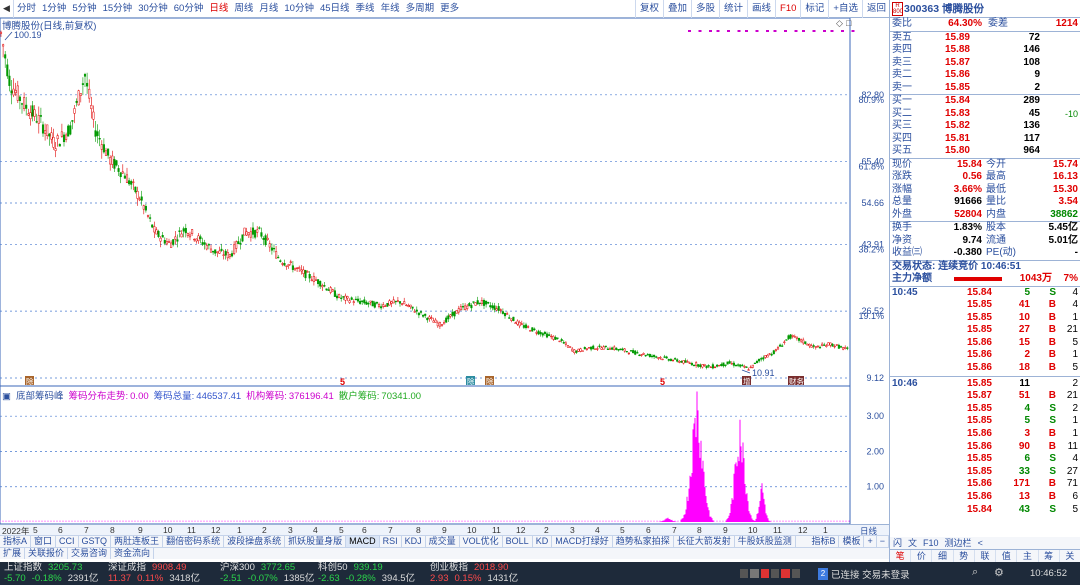 The height and width of the screenshot is (585, 1080). Describe the element at coordinates (420, 9) in the screenshot. I see `period-tab: 多周期` at that location.